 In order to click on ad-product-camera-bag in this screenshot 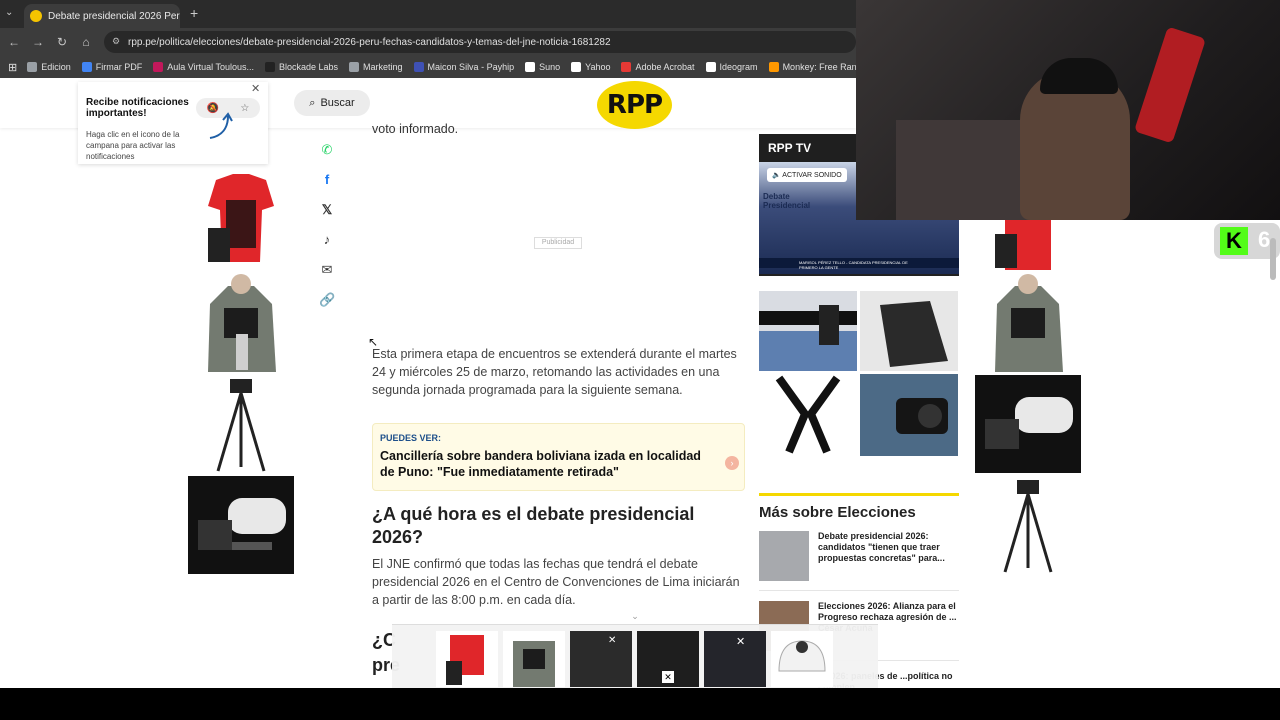, I will do `click(909, 331)`.